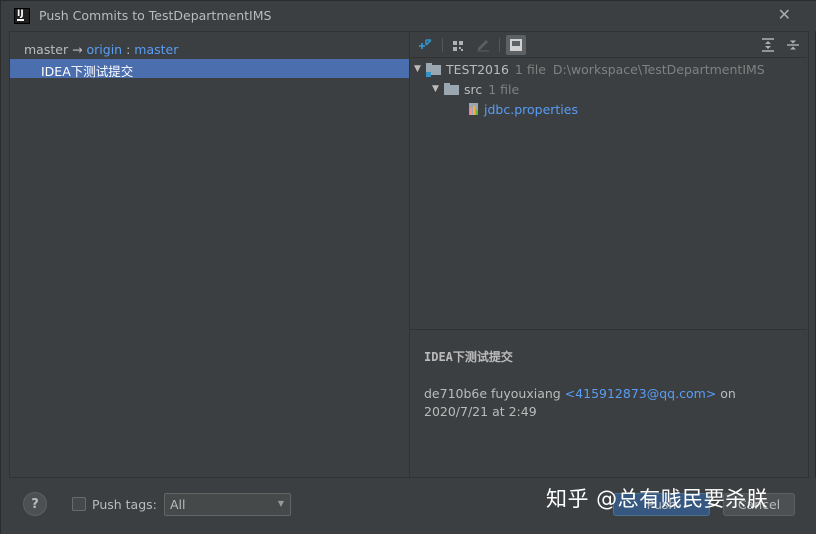 The image size is (816, 534). Describe the element at coordinates (87, 71) in the screenshot. I see `commit-message: IDEA下测试提交` at that location.